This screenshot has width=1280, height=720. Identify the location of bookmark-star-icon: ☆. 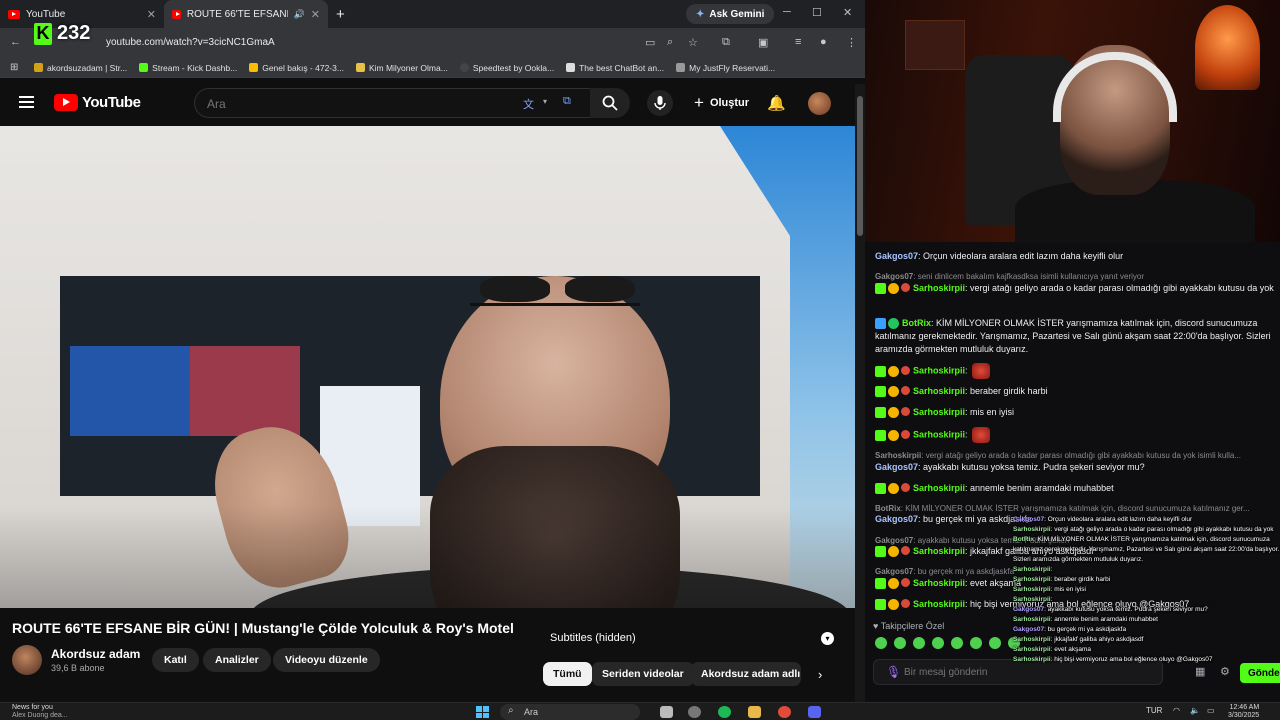
(693, 42).